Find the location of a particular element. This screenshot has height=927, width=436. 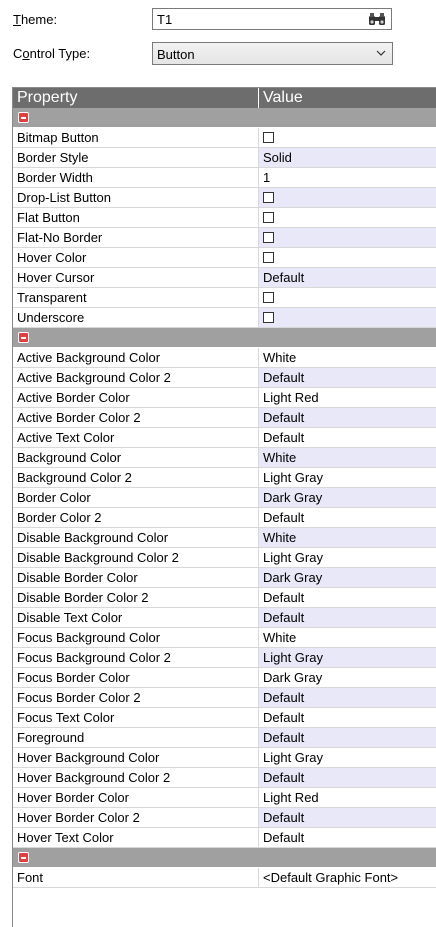

property-row: Hover Background Color 2 Default is located at coordinates (224, 778).